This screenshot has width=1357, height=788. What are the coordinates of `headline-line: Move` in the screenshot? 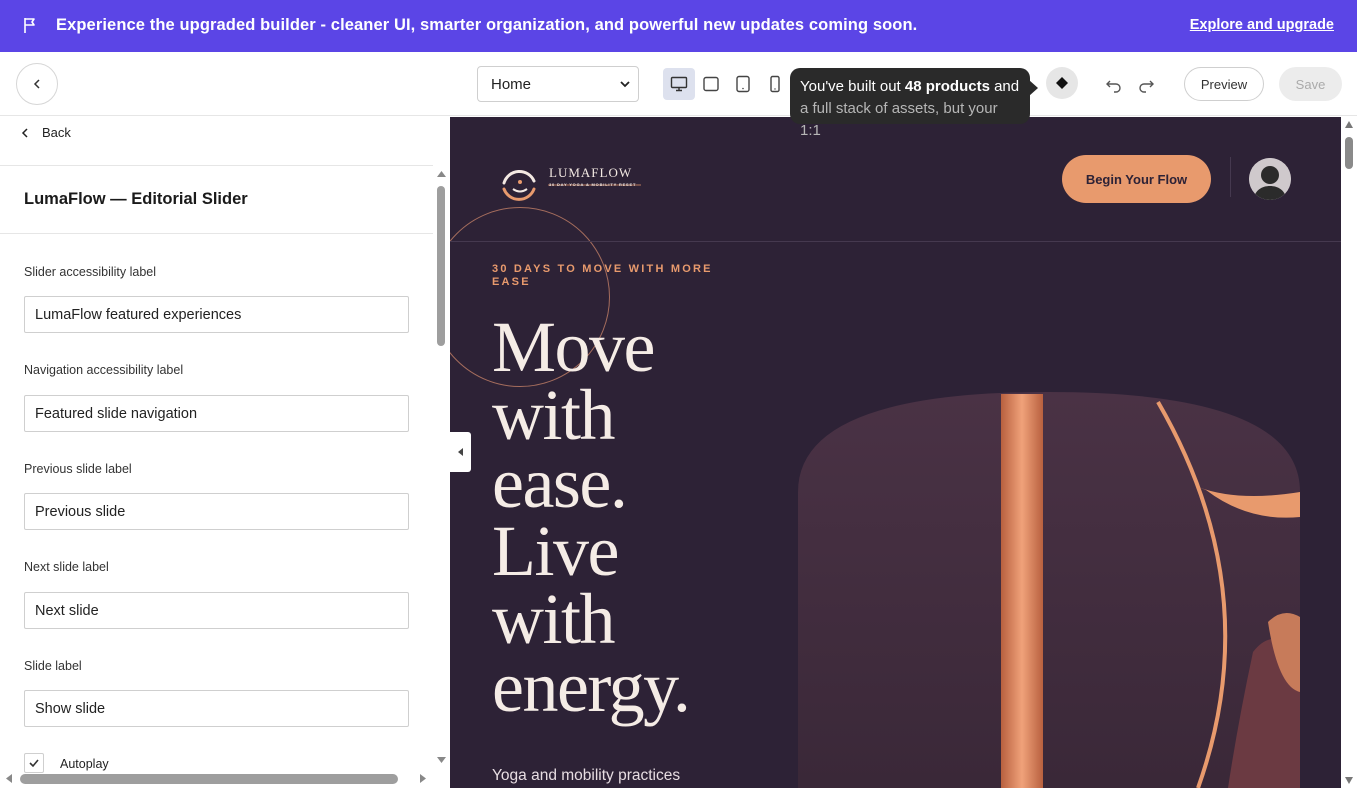 It's located at (573, 347).